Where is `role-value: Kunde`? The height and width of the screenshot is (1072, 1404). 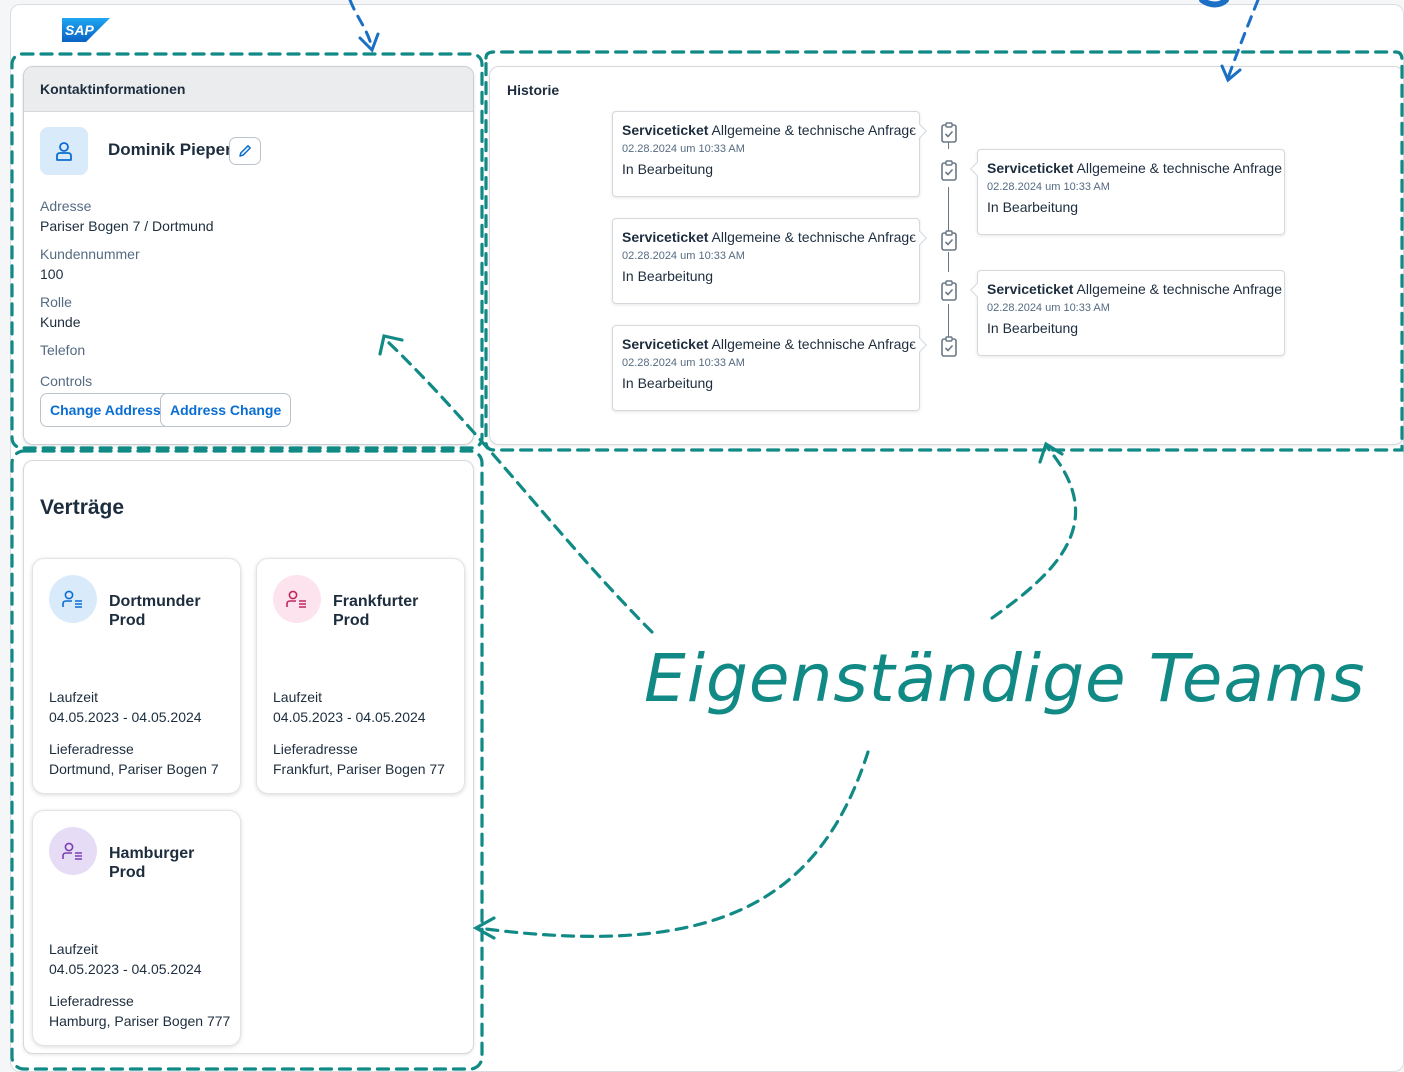 role-value: Kunde is located at coordinates (60, 322).